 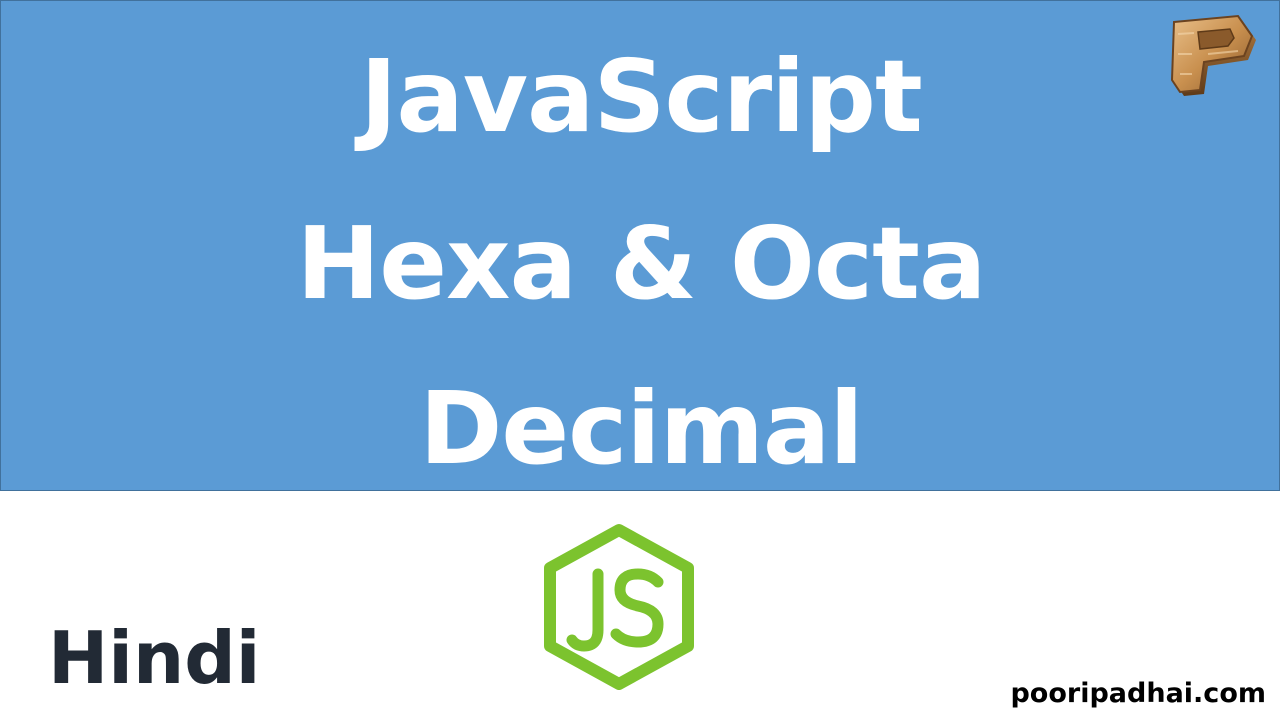 What do you see at coordinates (641, 428) in the screenshot?
I see `title-line-3: Decimal` at bounding box center [641, 428].